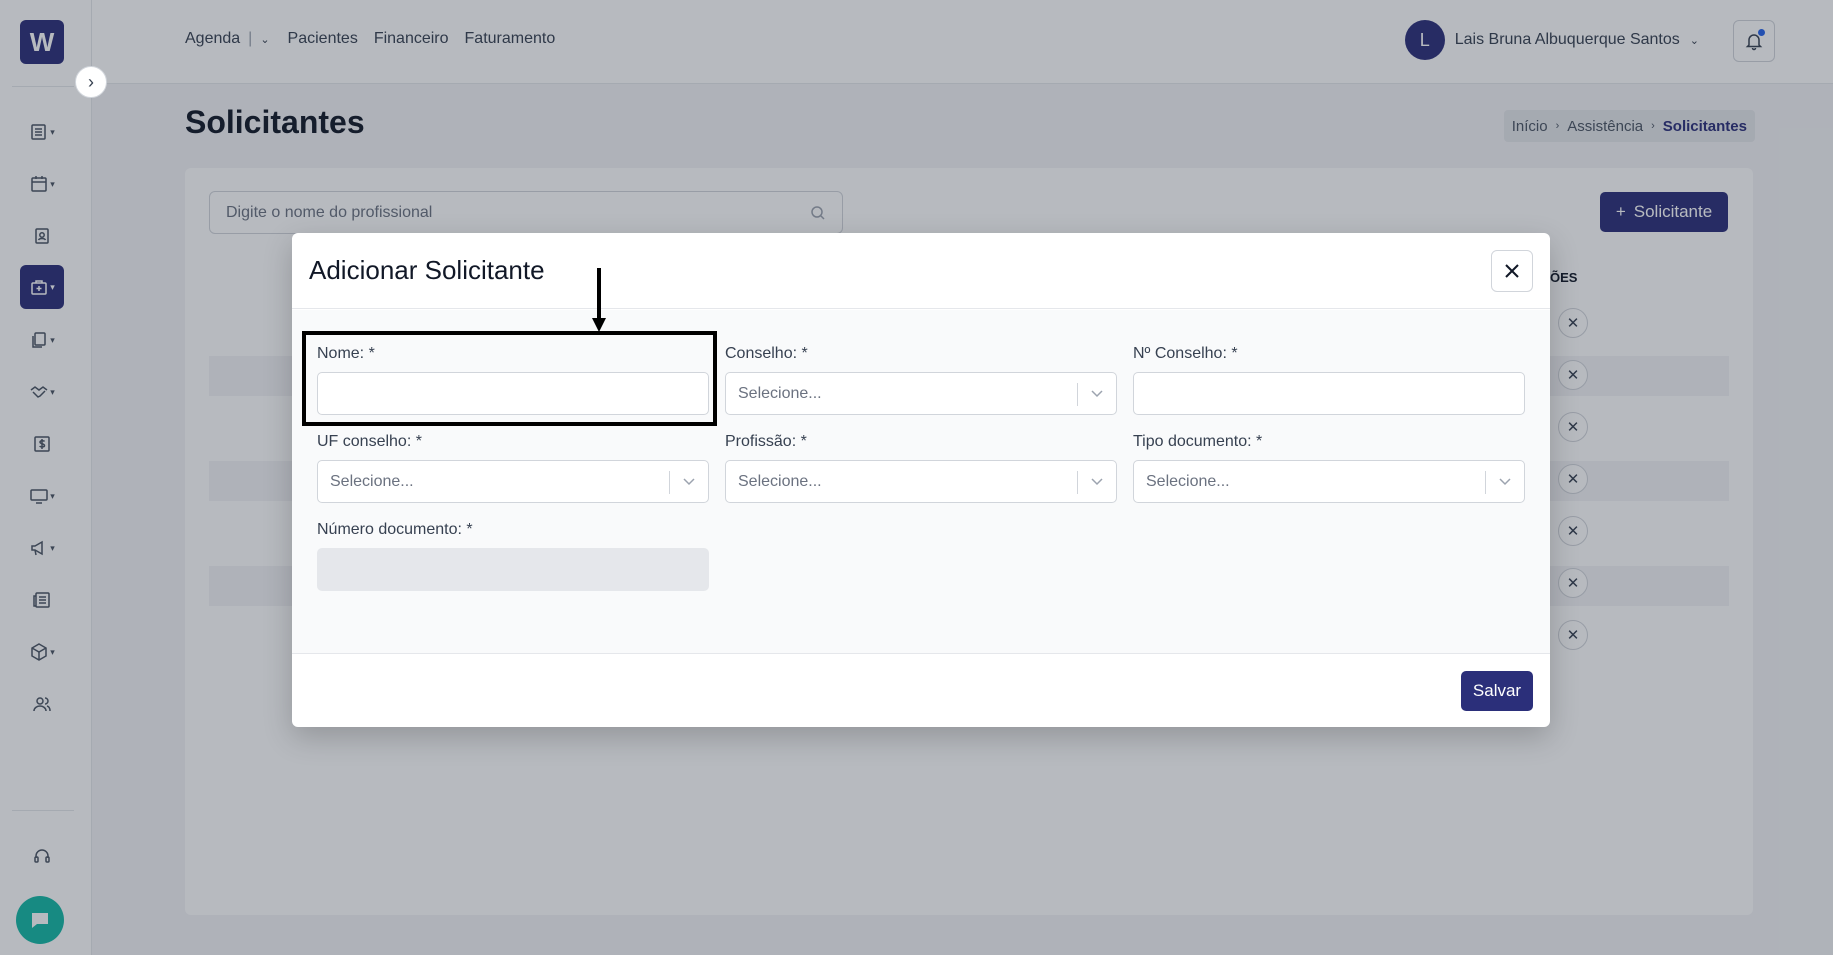 This screenshot has height=955, width=1833. I want to click on sidebar-expand-button: ›, so click(91, 82).